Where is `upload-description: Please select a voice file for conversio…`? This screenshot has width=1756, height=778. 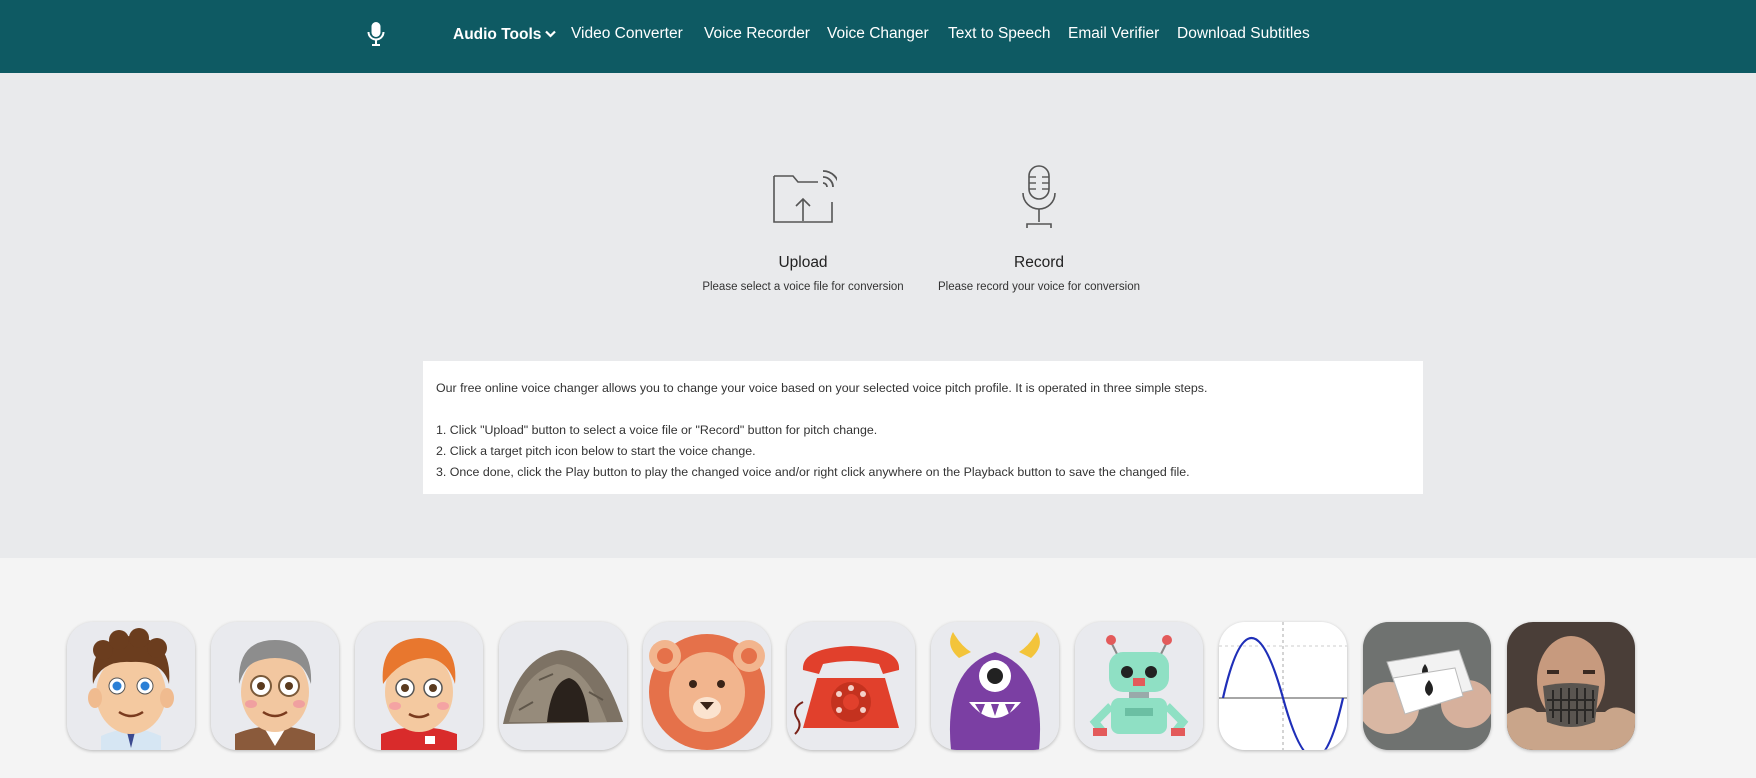
upload-description: Please select a voice file for conversio… is located at coordinates (803, 287).